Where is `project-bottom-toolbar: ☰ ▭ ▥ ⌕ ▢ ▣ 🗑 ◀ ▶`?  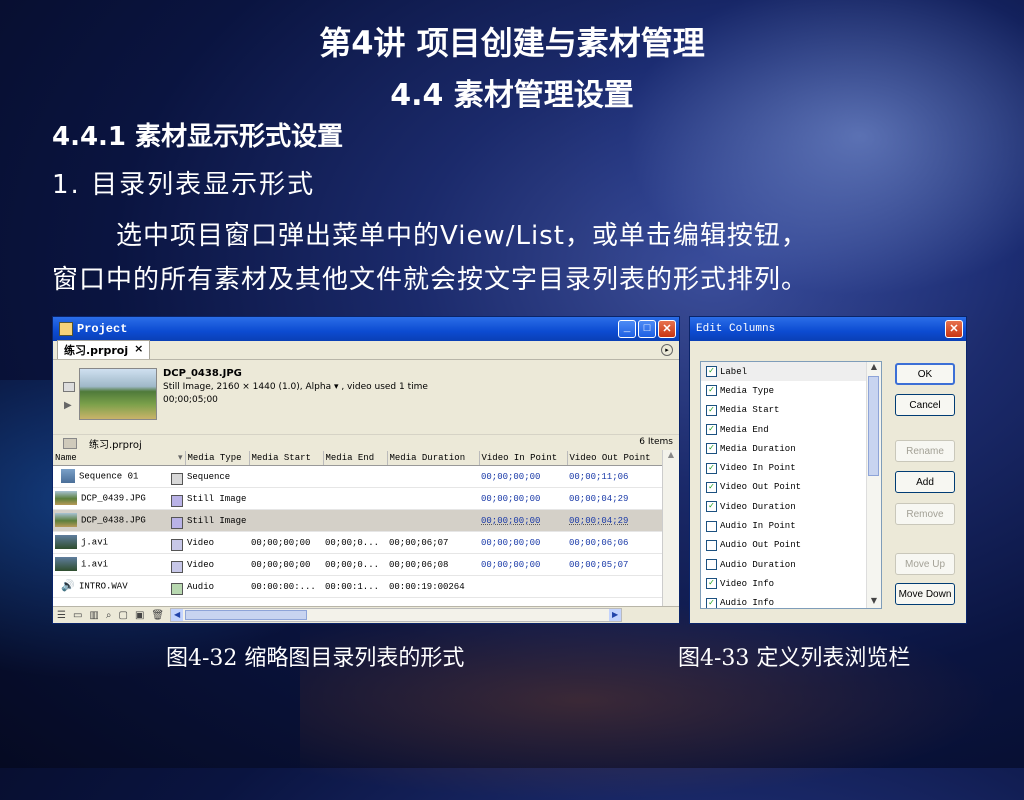 project-bottom-toolbar: ☰ ▭ ▥ ⌕ ▢ ▣ 🗑 ◀ ▶ is located at coordinates (366, 614).